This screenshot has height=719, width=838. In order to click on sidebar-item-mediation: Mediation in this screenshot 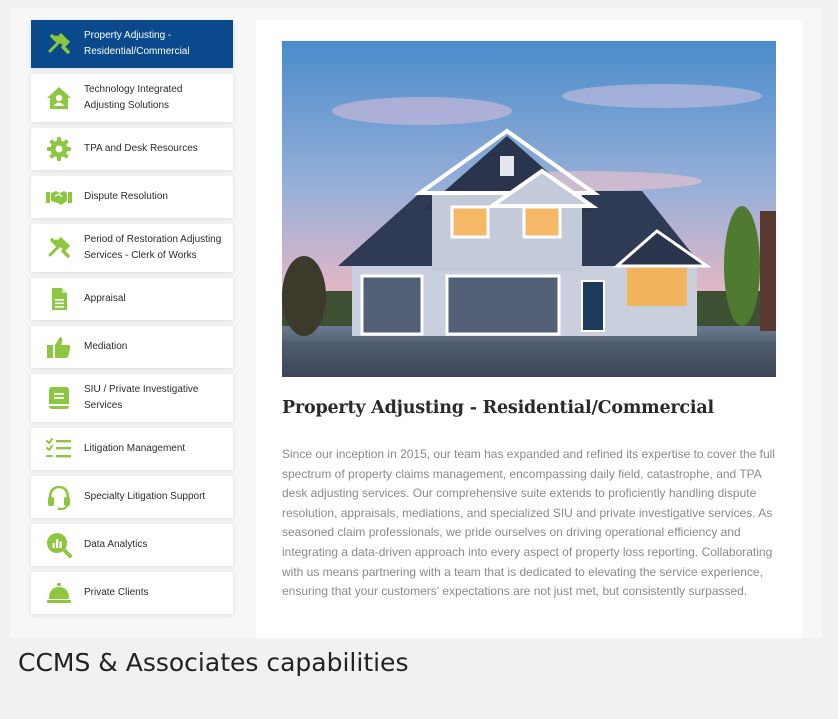, I will do `click(132, 347)`.